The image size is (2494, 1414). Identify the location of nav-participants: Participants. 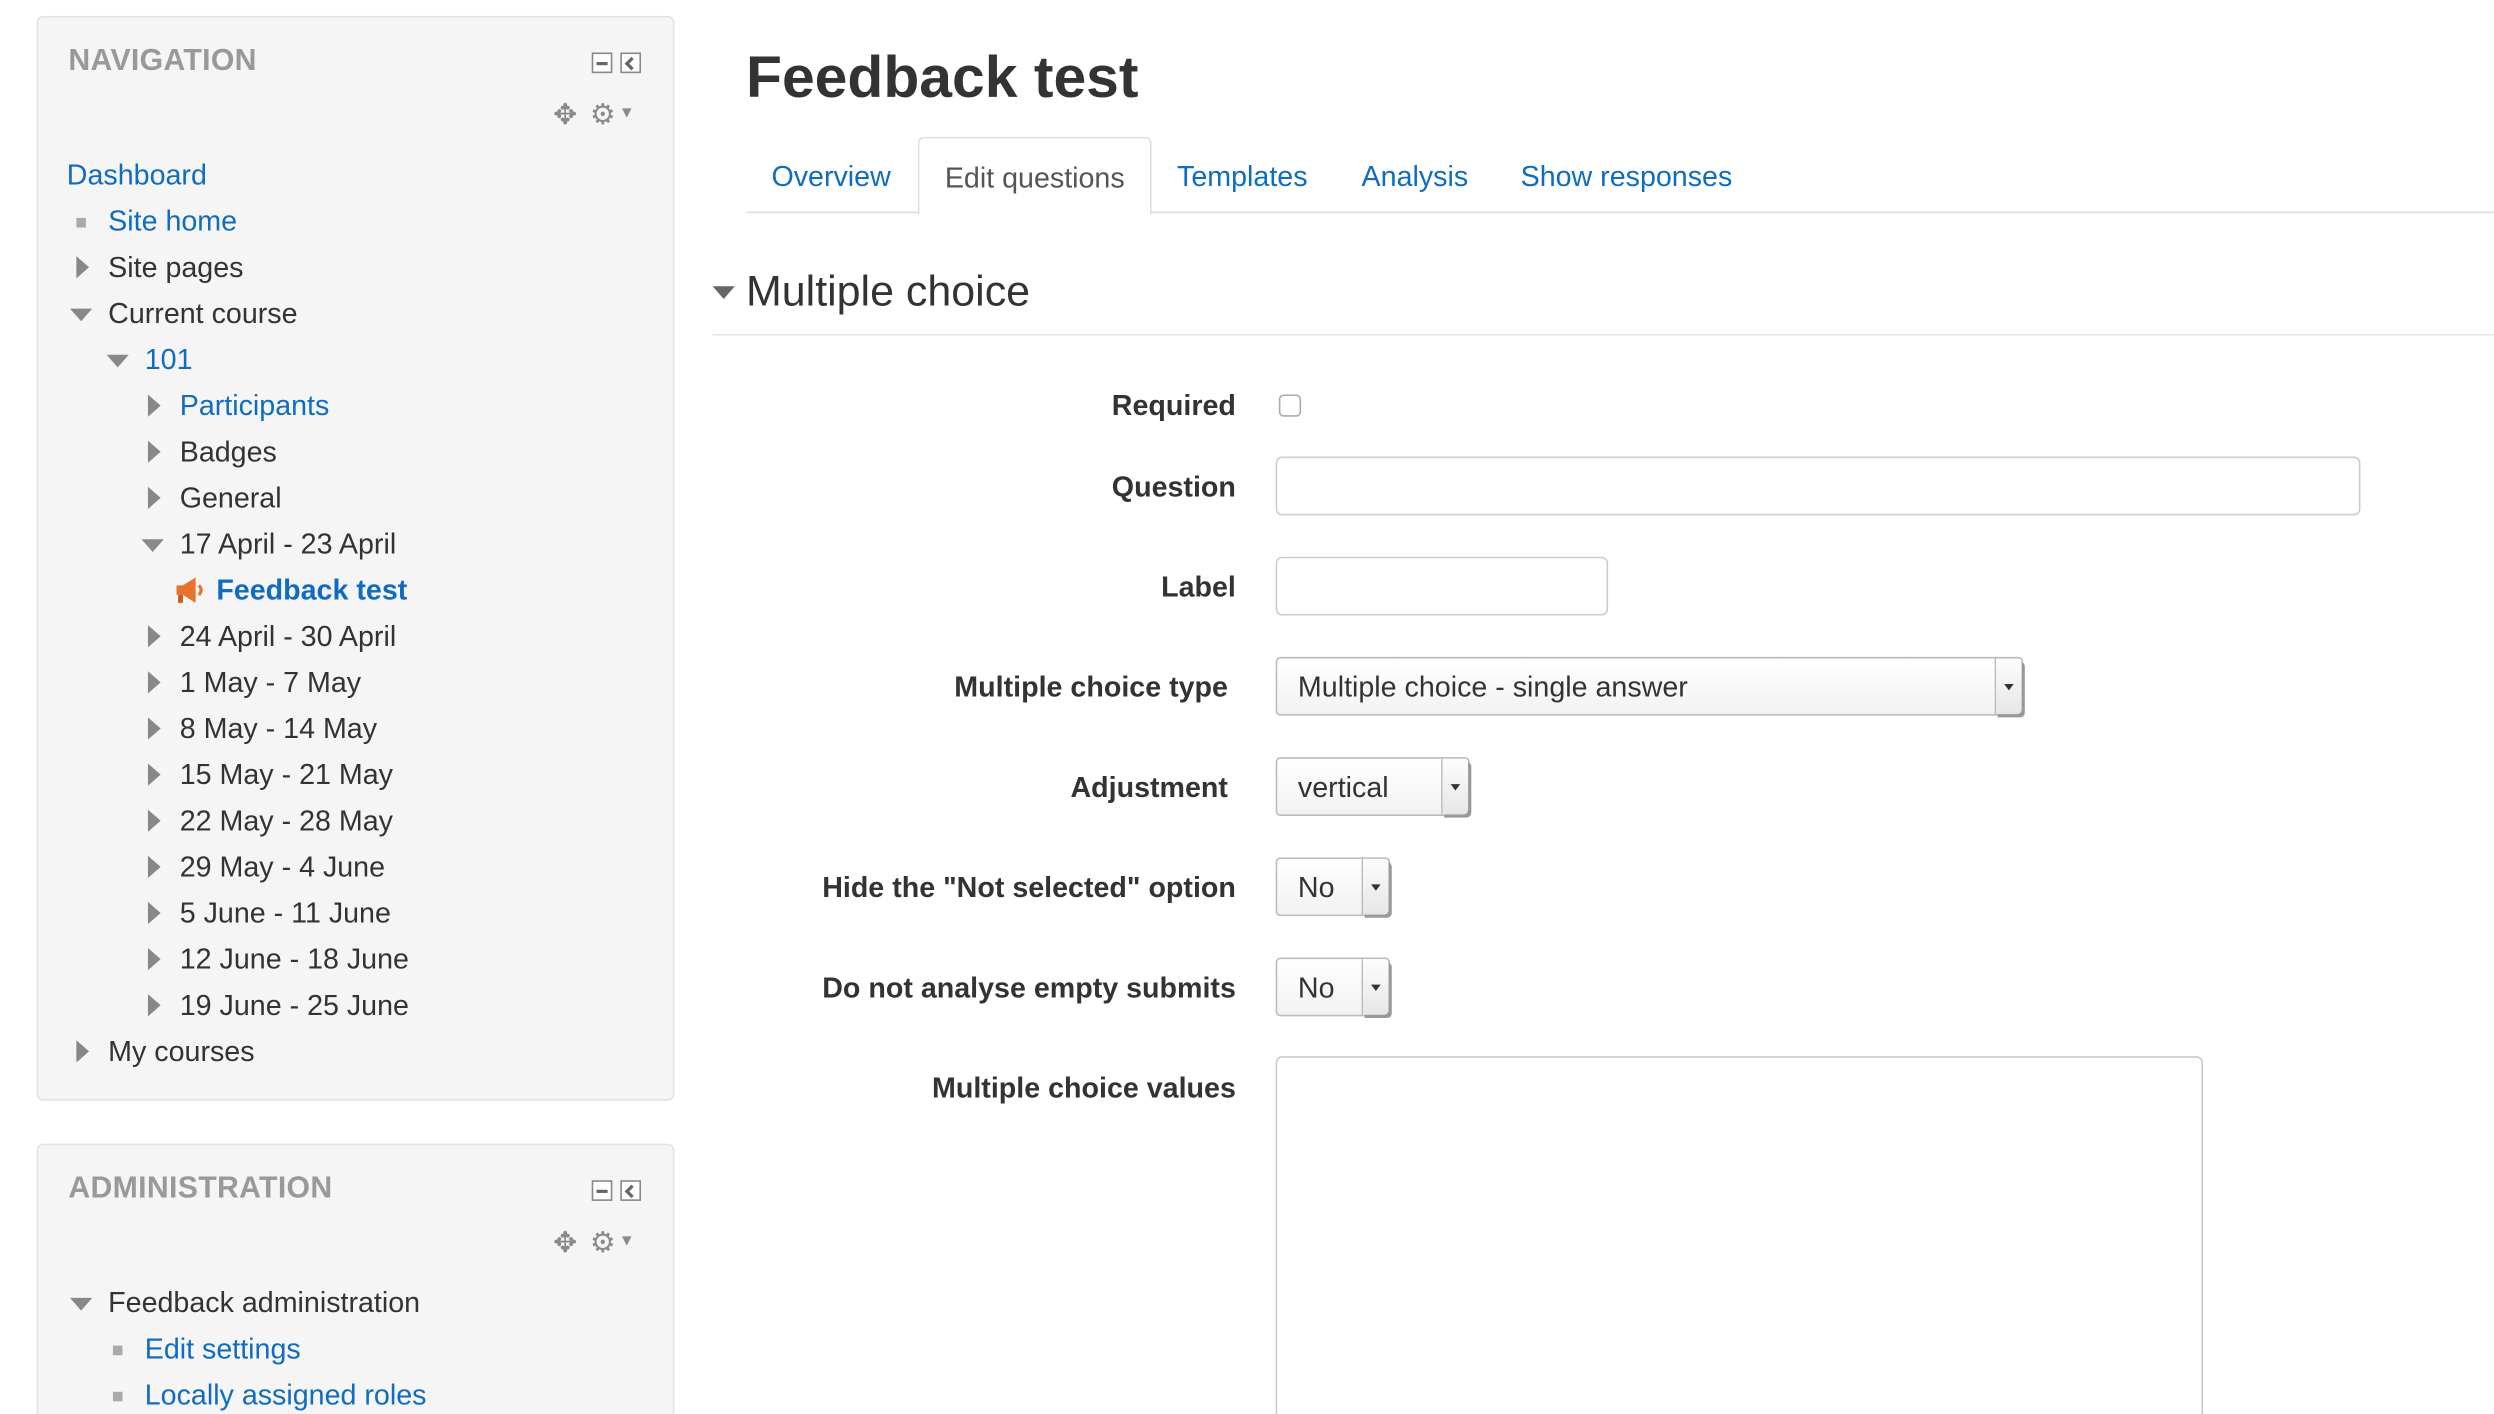
(255, 406).